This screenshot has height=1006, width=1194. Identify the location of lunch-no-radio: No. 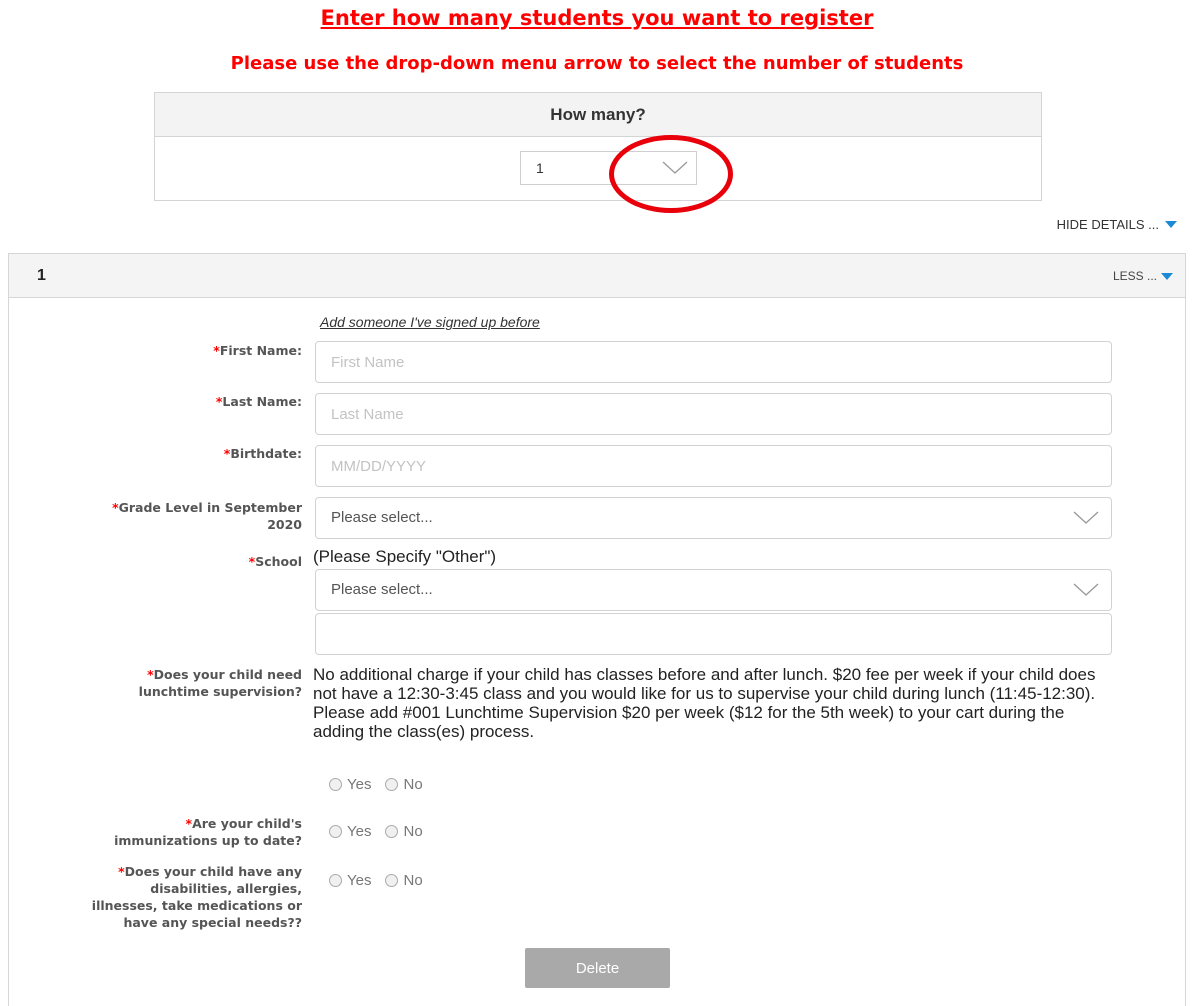
(404, 784).